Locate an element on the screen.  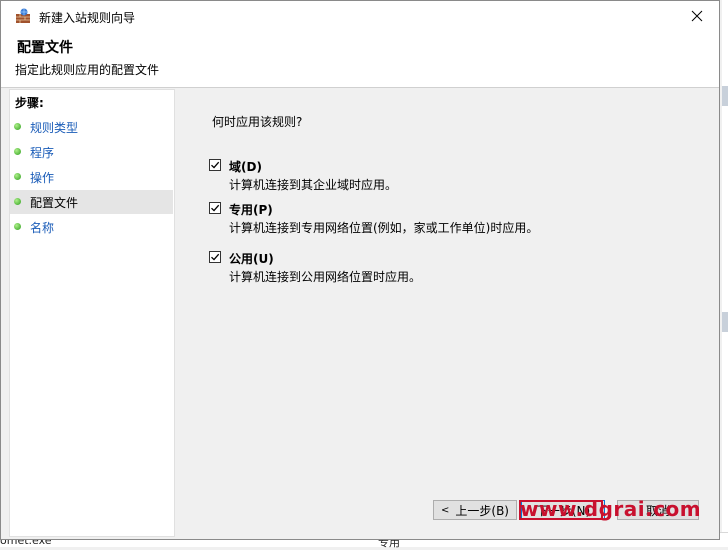
option-description: 计算机连接到专用网络位置(例如，家或工作单位)时应用。 is located at coordinates (384, 228).